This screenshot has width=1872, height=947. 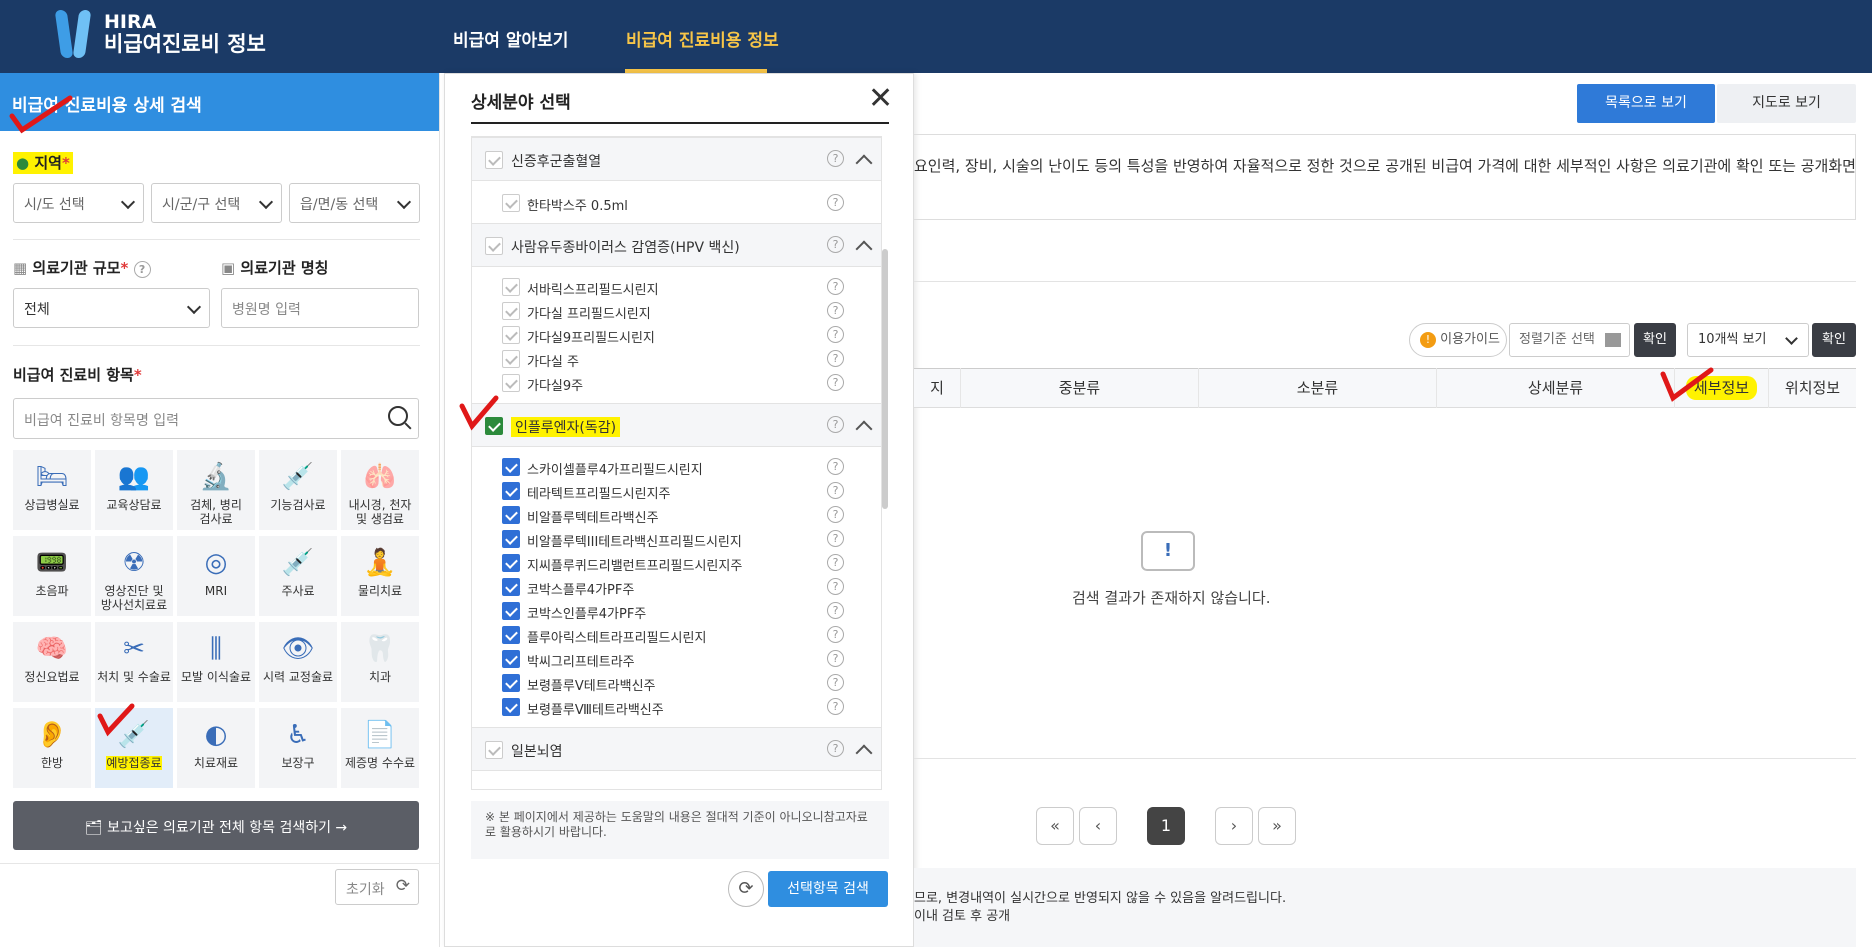 I want to click on category-endoscopy: 🫁 내시경, 천자 및 생검료, so click(x=380, y=490).